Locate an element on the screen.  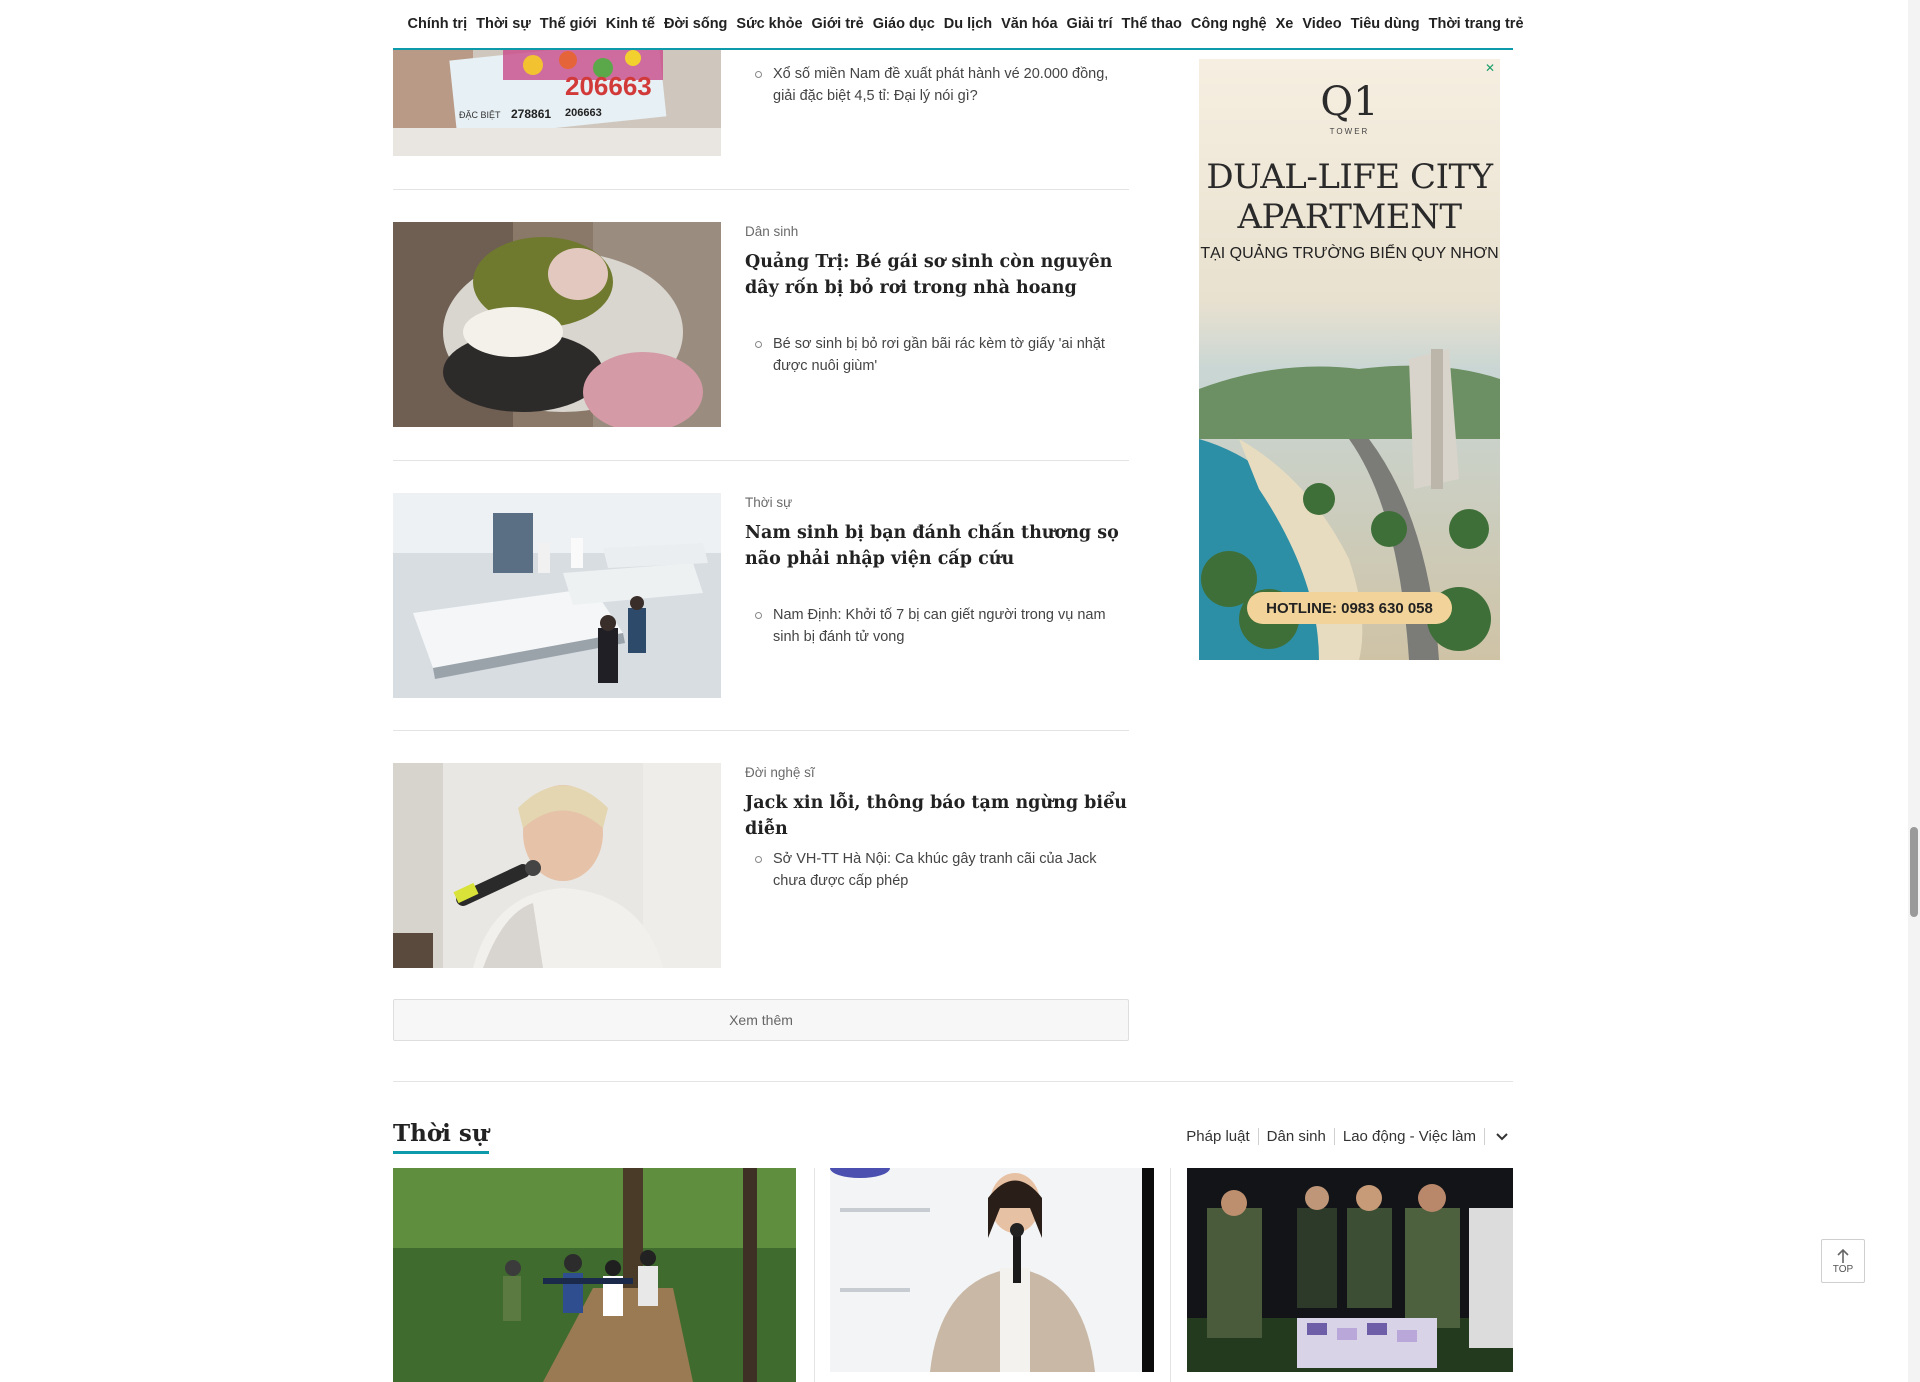
arrow-up-icon is located at coordinates (1843, 1255).